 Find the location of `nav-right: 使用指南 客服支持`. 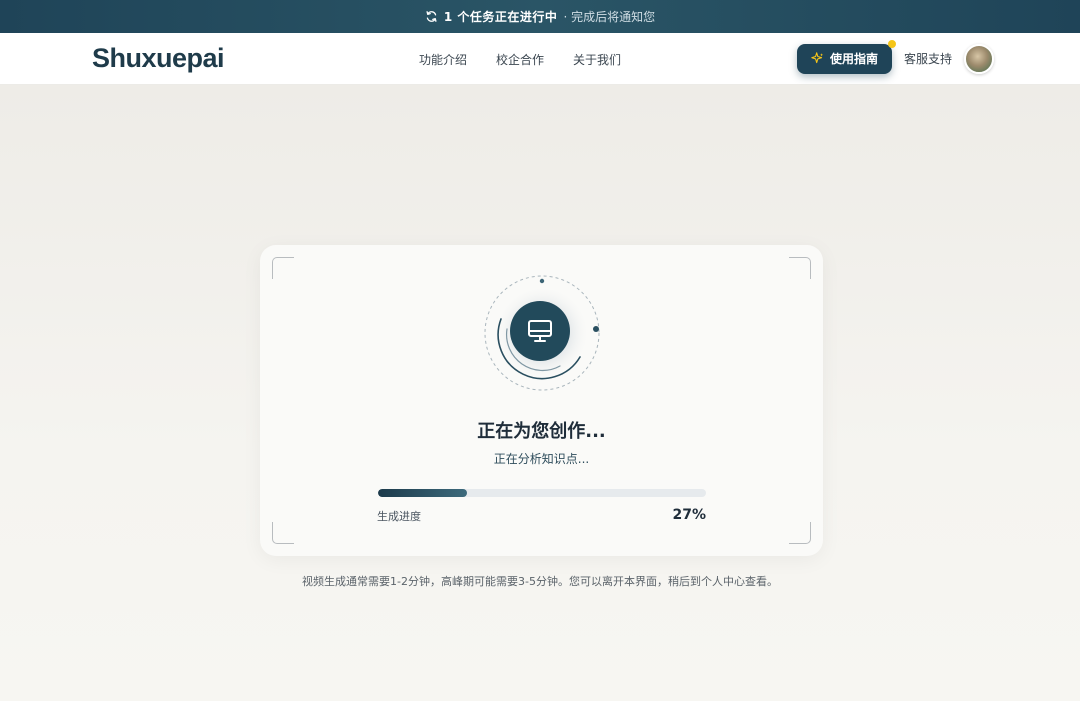

nav-right: 使用指南 客服支持 is located at coordinates (895, 56).